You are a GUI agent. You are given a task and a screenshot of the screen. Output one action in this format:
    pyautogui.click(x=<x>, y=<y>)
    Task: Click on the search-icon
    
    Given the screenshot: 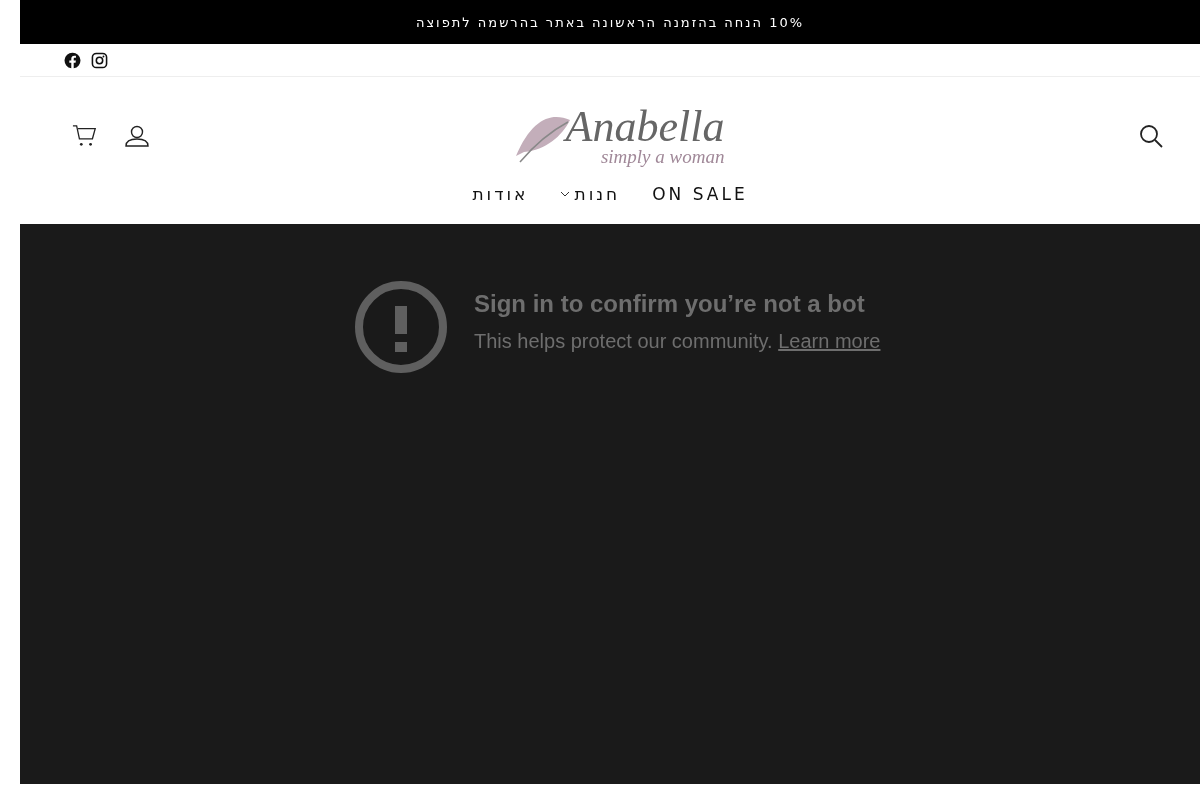 What is the action you would take?
    pyautogui.click(x=1151, y=135)
    